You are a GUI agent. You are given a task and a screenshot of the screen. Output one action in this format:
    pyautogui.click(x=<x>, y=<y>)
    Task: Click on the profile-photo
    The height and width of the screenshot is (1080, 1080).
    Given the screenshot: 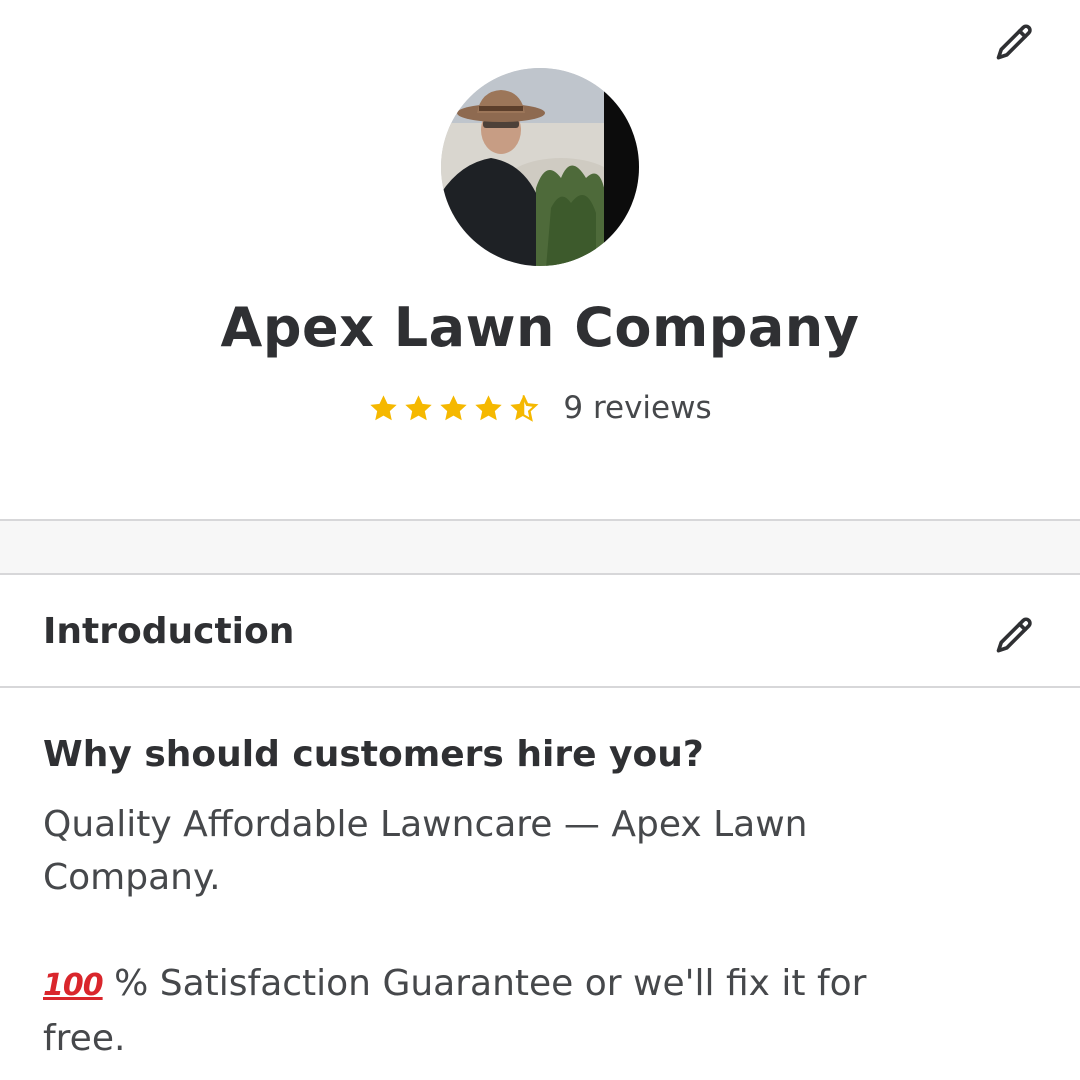 What is the action you would take?
    pyautogui.click(x=540, y=167)
    